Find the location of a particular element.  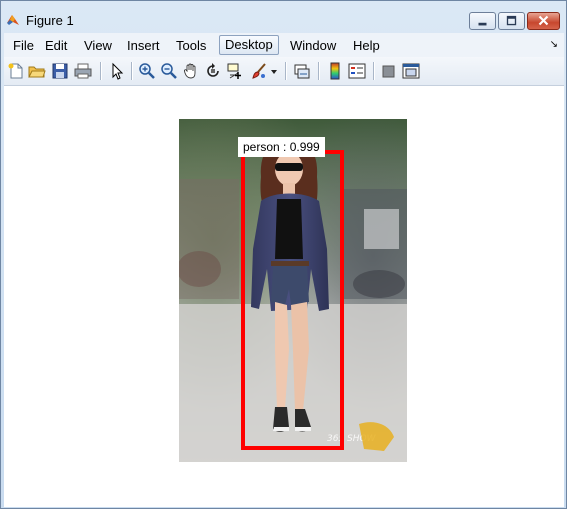

menu-insert: Insert is located at coordinates (143, 46).